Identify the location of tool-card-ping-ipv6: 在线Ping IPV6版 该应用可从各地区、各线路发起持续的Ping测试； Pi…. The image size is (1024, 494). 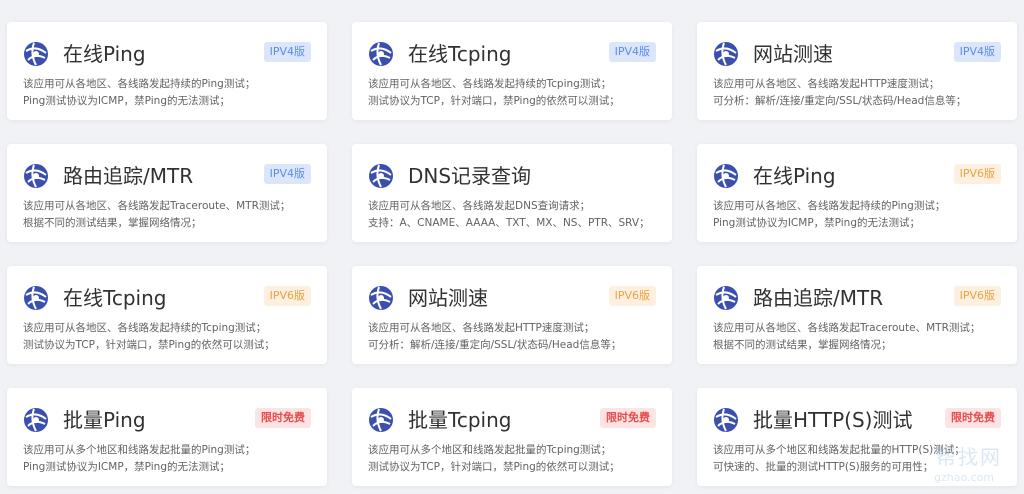
(857, 193).